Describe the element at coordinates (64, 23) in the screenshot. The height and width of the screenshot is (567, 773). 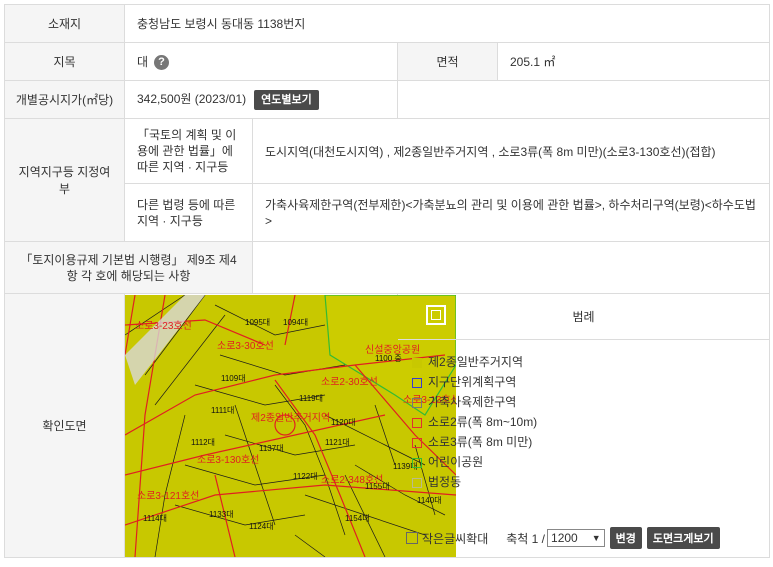
I see `location-label: 소재지` at that location.